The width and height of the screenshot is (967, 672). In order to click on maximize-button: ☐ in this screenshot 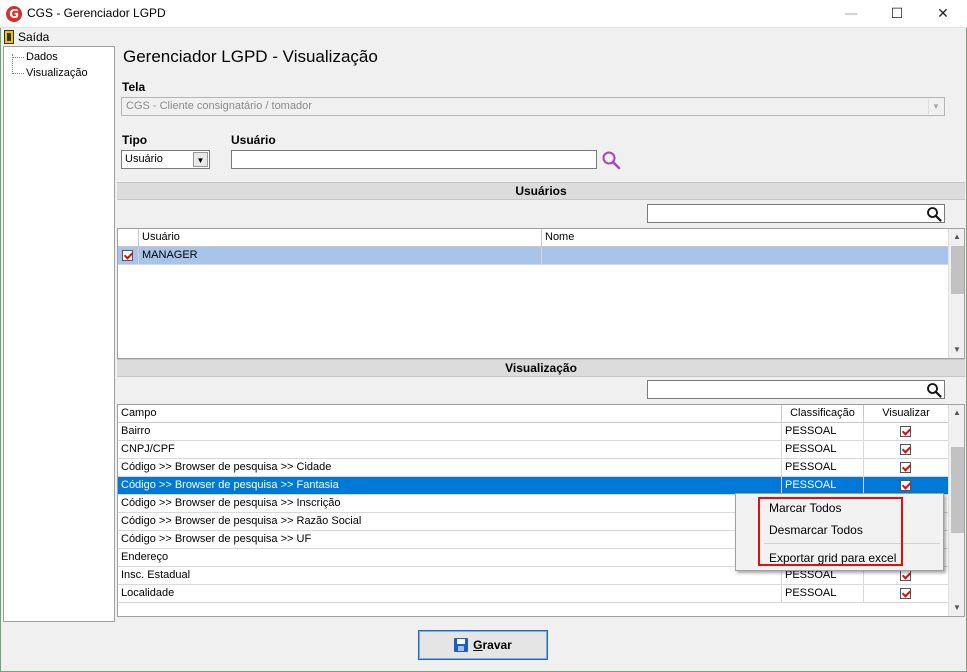, I will do `click(897, 14)`.